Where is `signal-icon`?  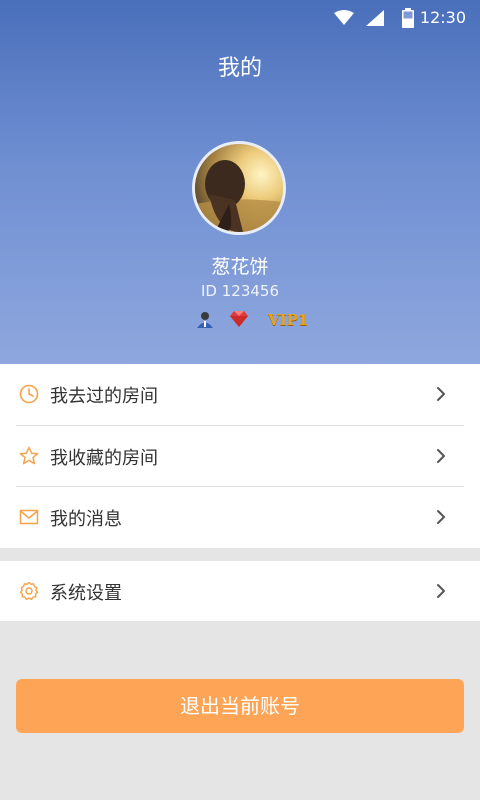 signal-icon is located at coordinates (375, 20).